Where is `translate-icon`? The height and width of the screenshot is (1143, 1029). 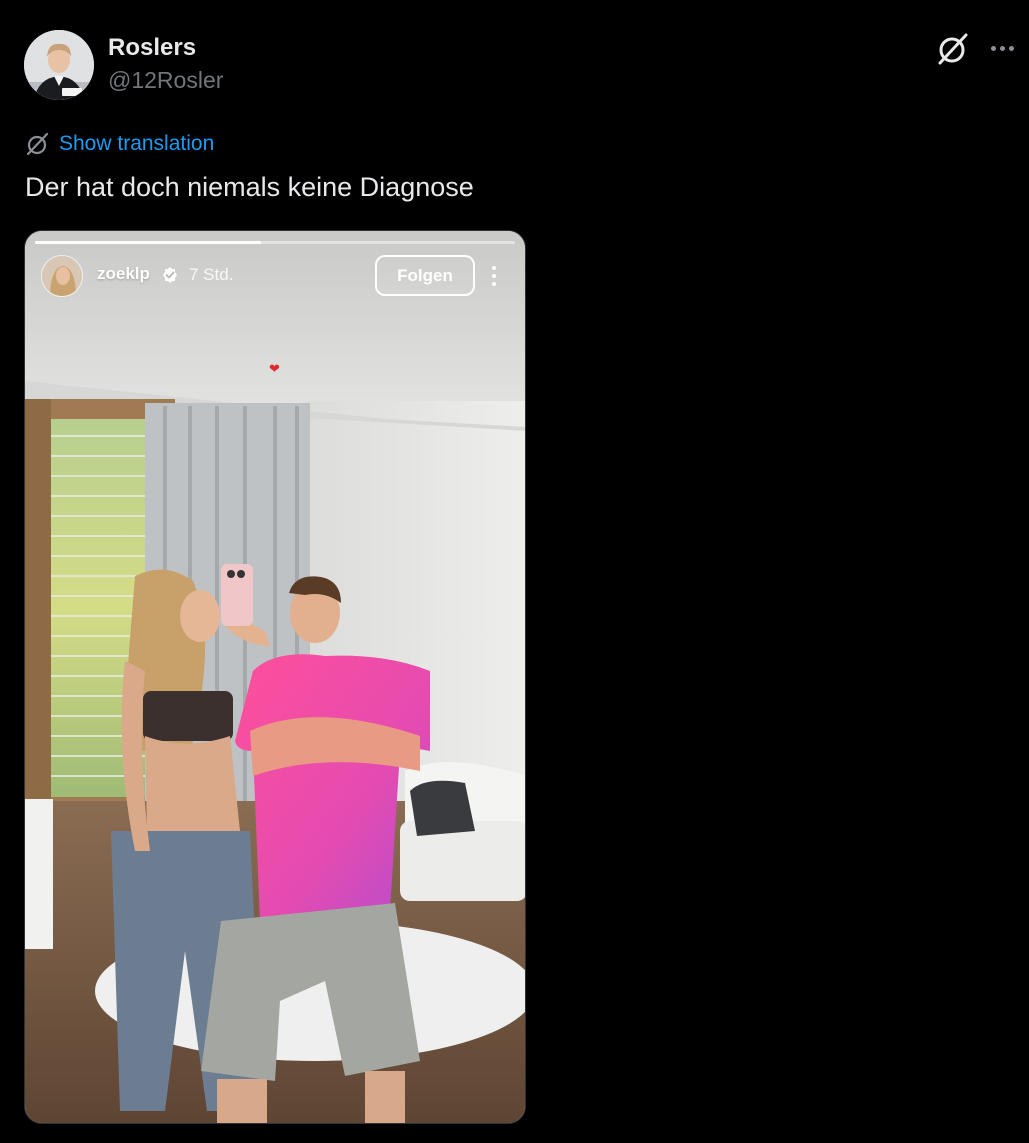 translate-icon is located at coordinates (37, 144).